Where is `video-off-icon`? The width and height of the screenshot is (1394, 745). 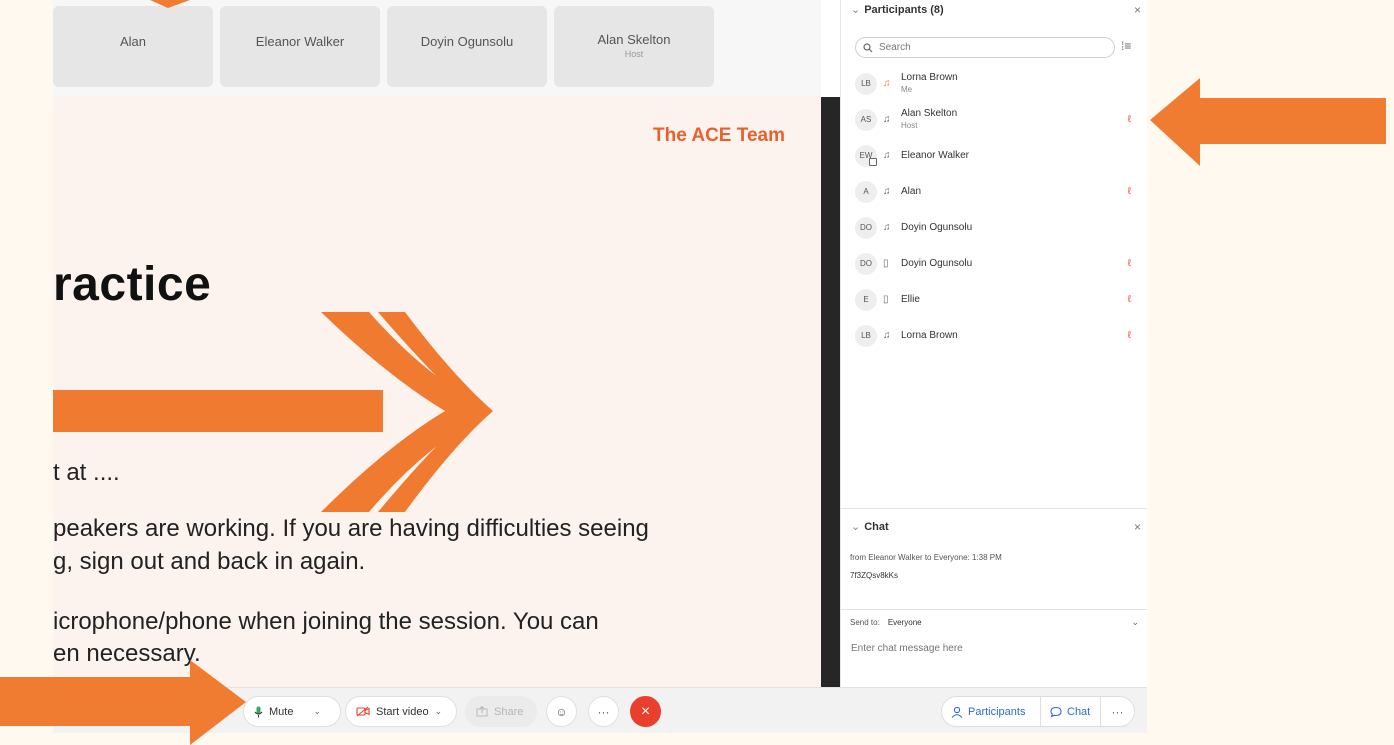 video-off-icon is located at coordinates (363, 711).